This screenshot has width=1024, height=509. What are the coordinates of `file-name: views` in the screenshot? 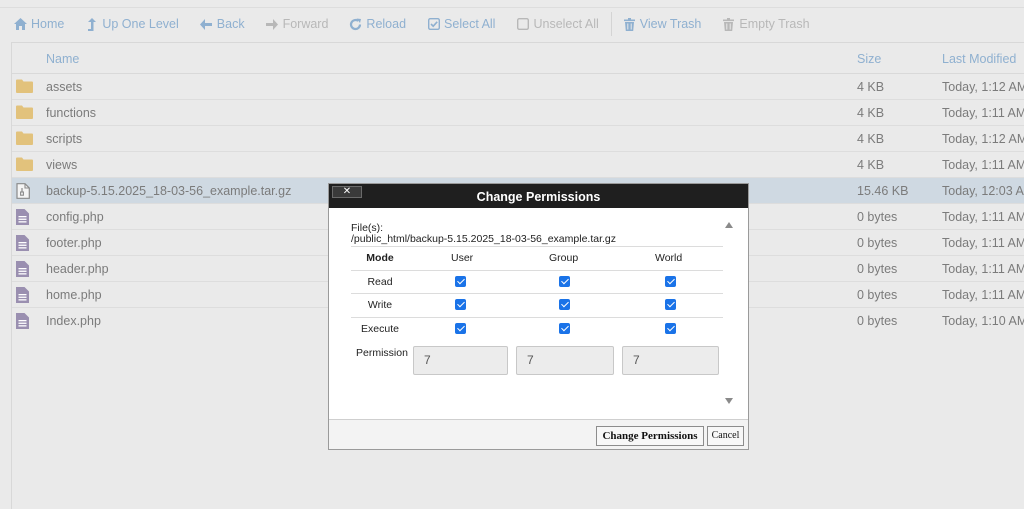 It's located at (62, 165).